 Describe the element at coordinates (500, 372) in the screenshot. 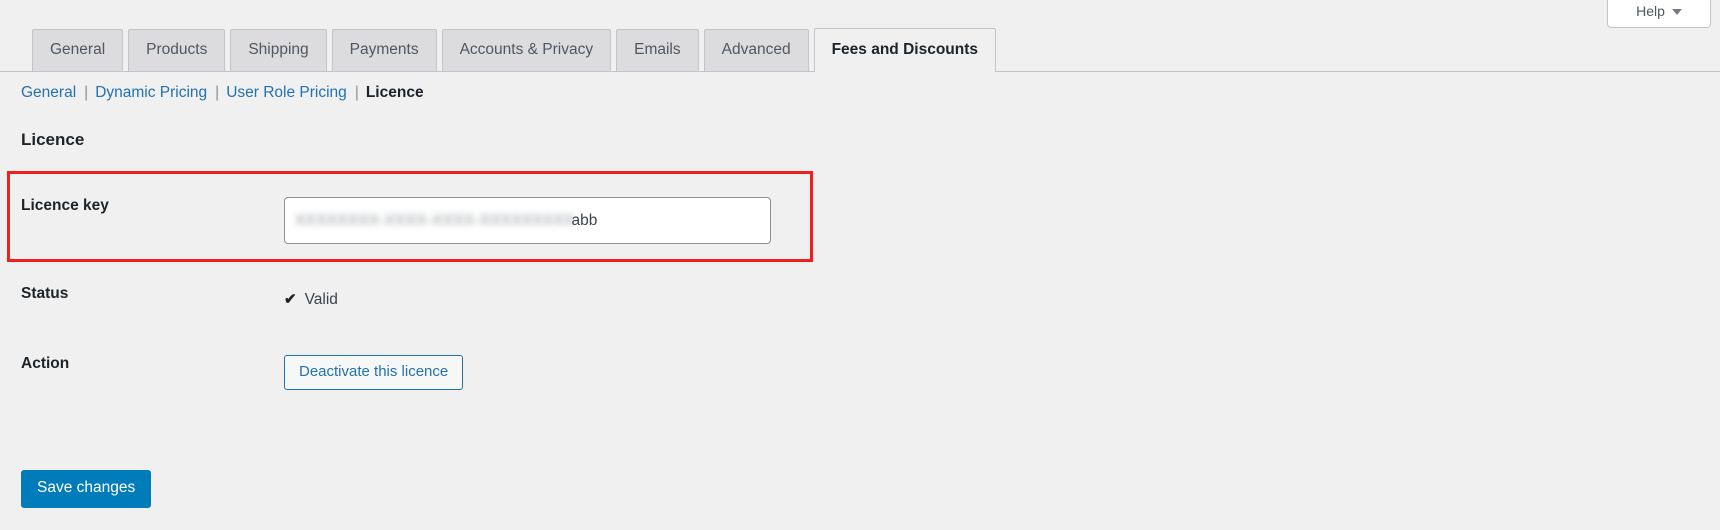

I see `action-row: Action Deactivate this licence` at that location.